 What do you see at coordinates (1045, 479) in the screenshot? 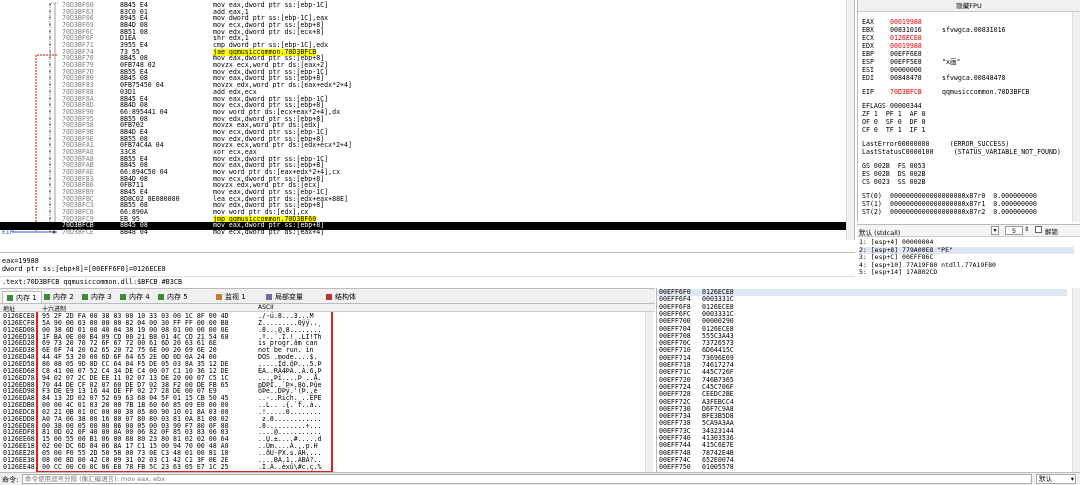
I see `command-mode-label: 默认` at bounding box center [1045, 479].